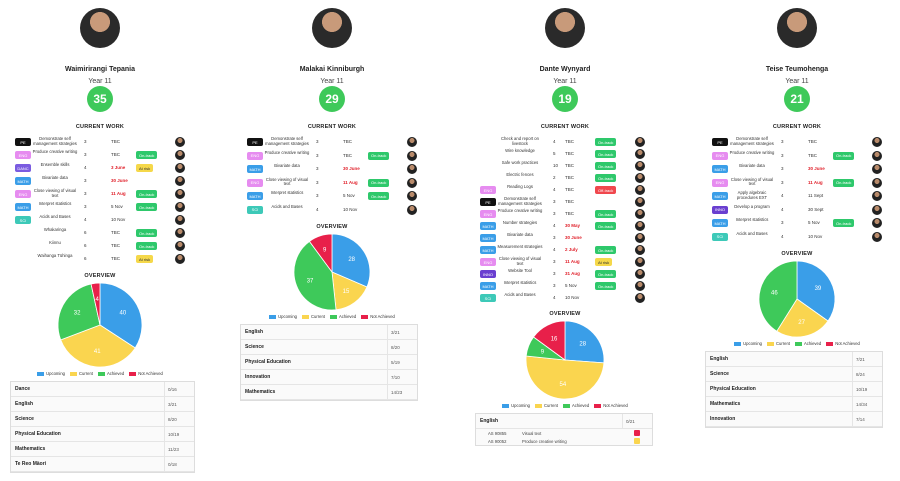 The image size is (900, 481). What do you see at coordinates (794, 404) in the screenshot?
I see `subject-row: Mathematics 14/34` at bounding box center [794, 404].